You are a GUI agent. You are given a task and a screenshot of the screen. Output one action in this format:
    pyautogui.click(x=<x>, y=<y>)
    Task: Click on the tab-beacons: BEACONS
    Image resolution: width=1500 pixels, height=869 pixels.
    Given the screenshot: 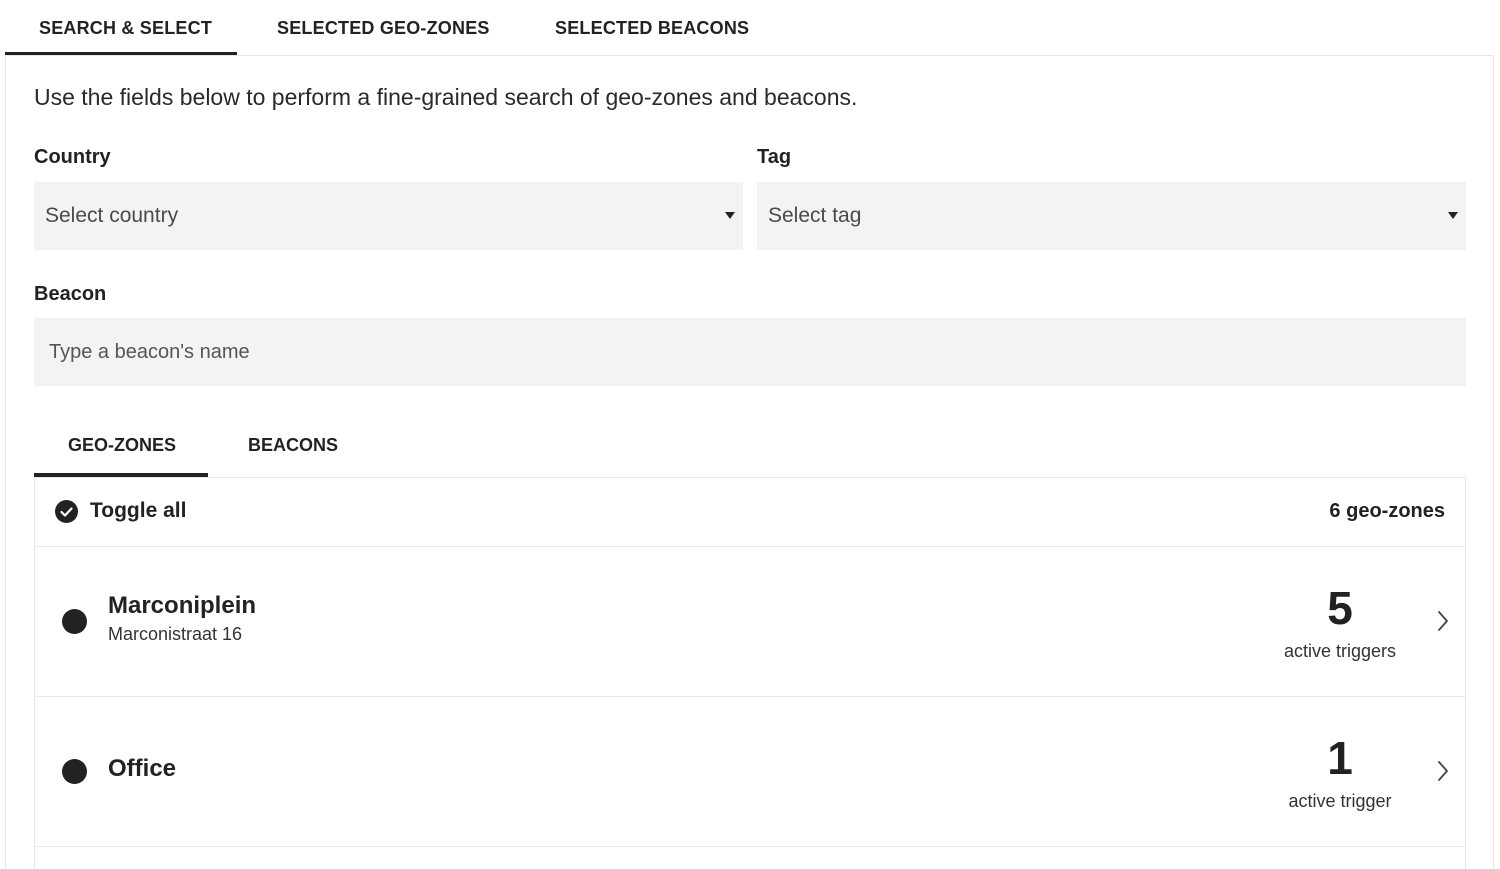 What is the action you would take?
    pyautogui.click(x=273, y=445)
    